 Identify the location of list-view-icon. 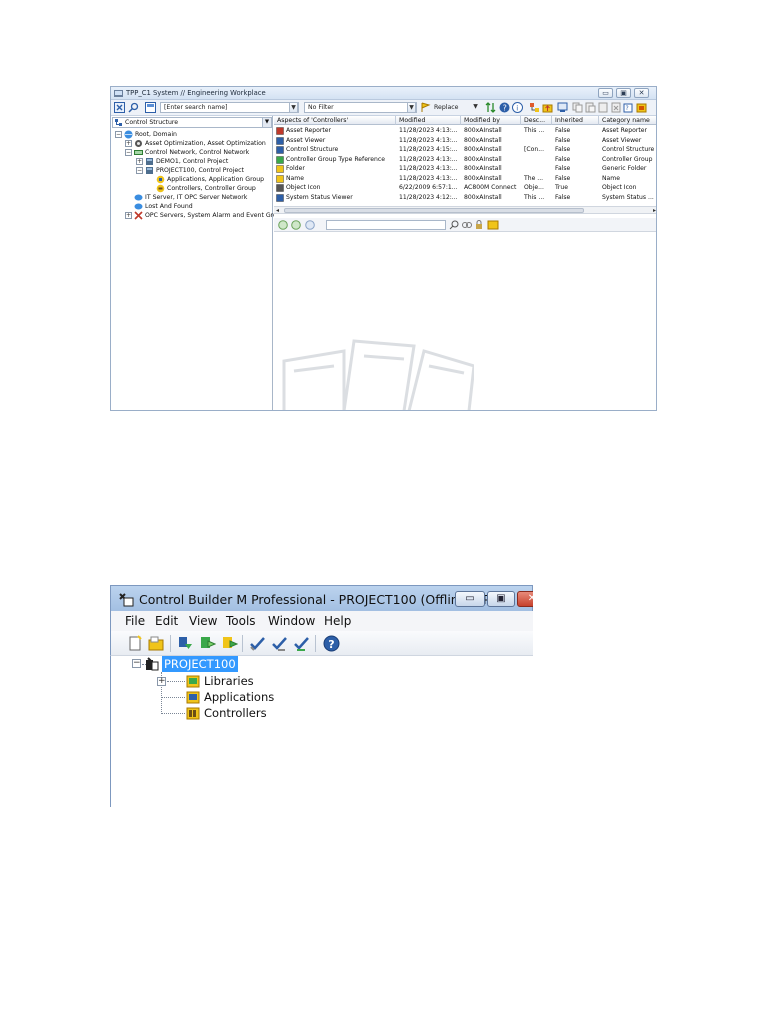
(493, 225).